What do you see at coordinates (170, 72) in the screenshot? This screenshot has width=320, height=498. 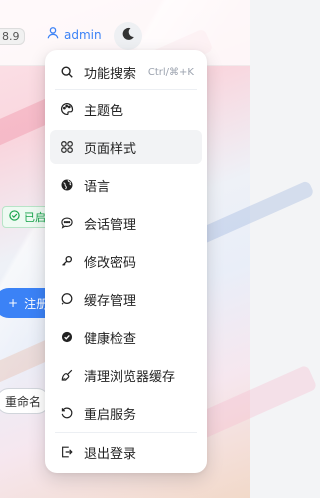 I see `shortcut-hint: Ctrl/⌘+K` at bounding box center [170, 72].